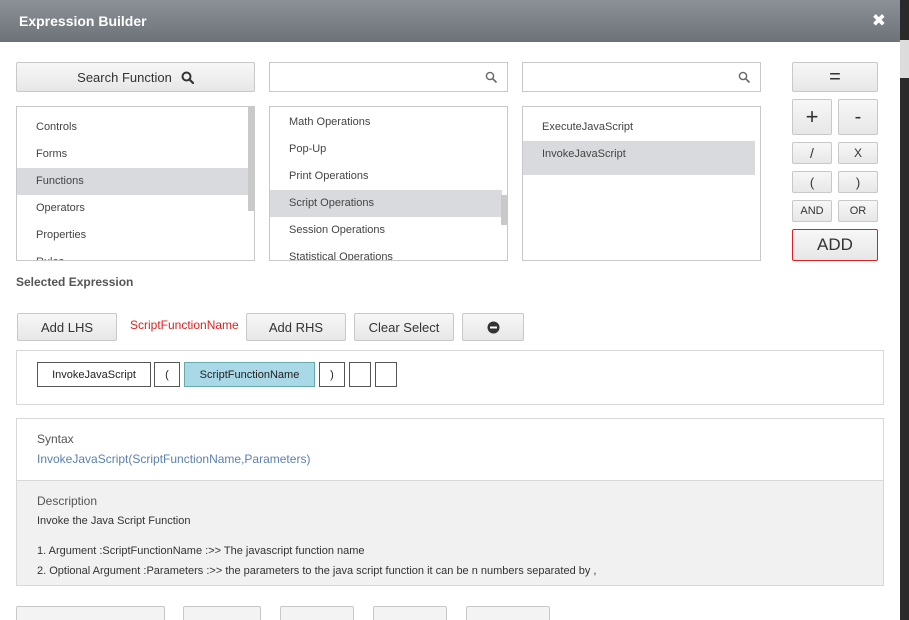  I want to click on description-summary: Invoke the Java Script Function, so click(114, 521).